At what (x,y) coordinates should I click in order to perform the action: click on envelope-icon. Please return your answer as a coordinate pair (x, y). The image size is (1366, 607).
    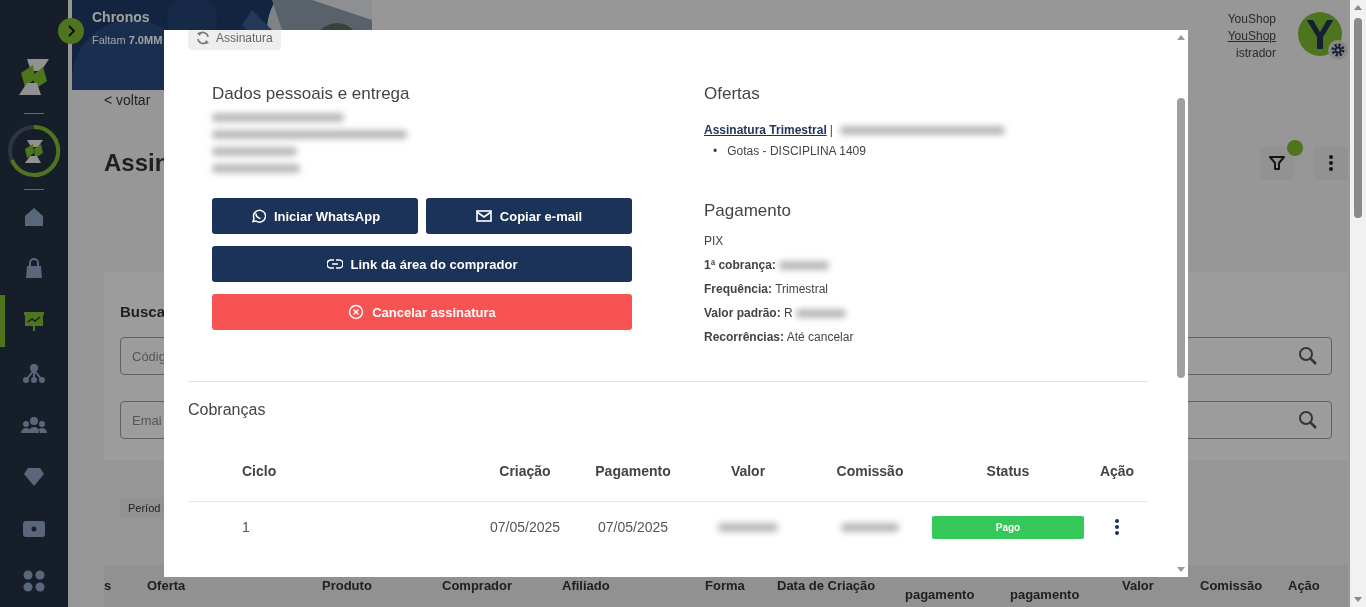
    Looking at the image, I should click on (483, 216).